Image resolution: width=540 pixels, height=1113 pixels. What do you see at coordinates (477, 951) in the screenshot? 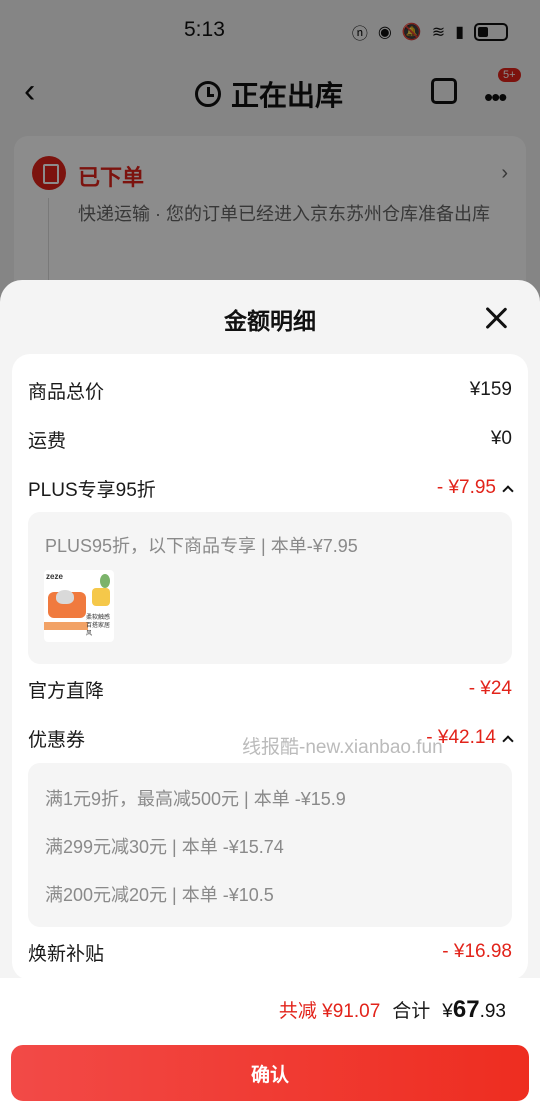
I see `row-value: - ¥16.98` at bounding box center [477, 951].